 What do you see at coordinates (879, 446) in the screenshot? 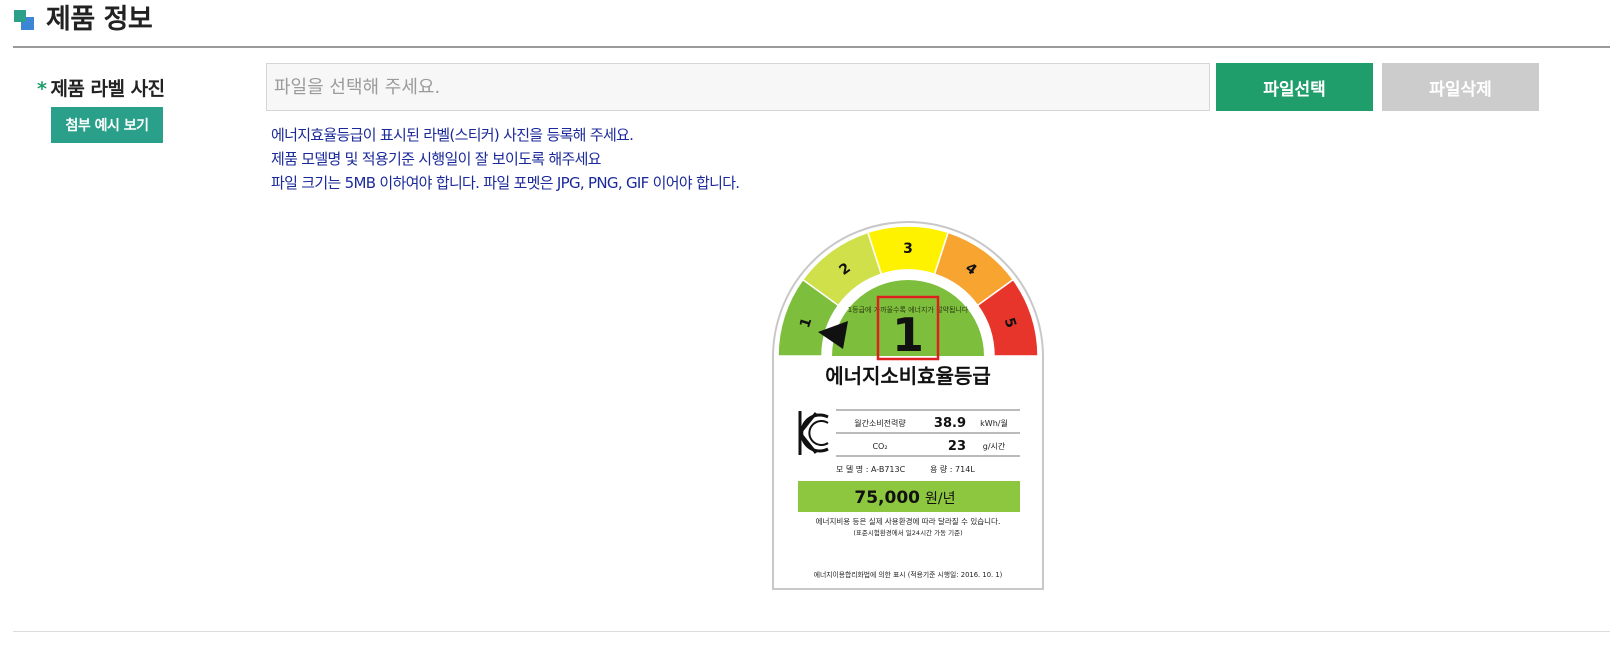
I see `row-name: CO₂` at bounding box center [879, 446].